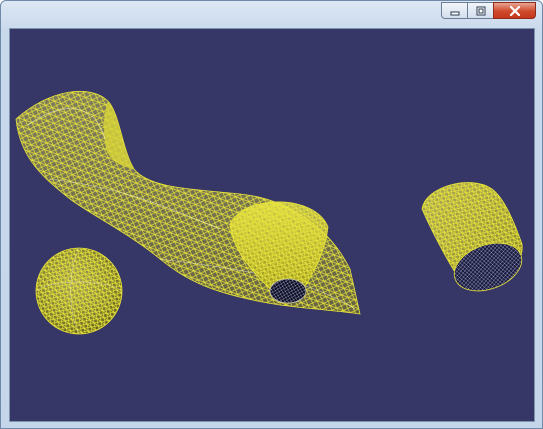 This screenshot has height=429, width=543. I want to click on minimize-icon, so click(454, 13).